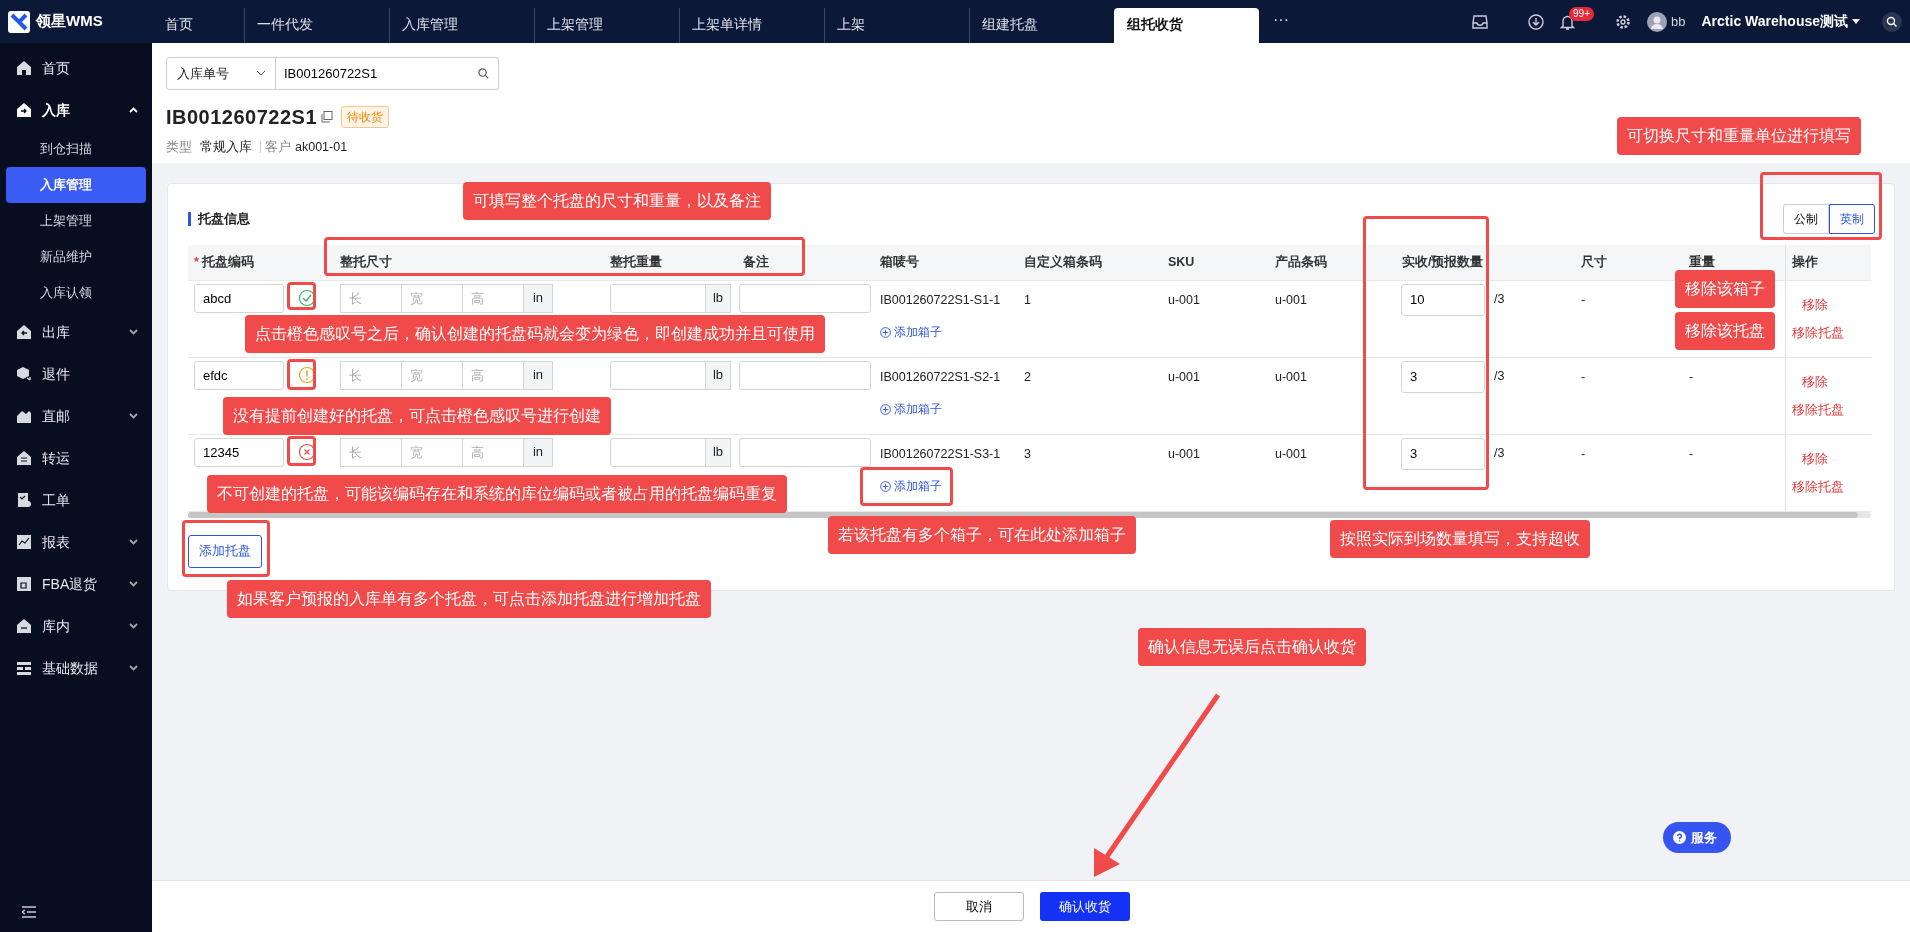  Describe the element at coordinates (261, 73) in the screenshot. I see `caret-icon` at that location.